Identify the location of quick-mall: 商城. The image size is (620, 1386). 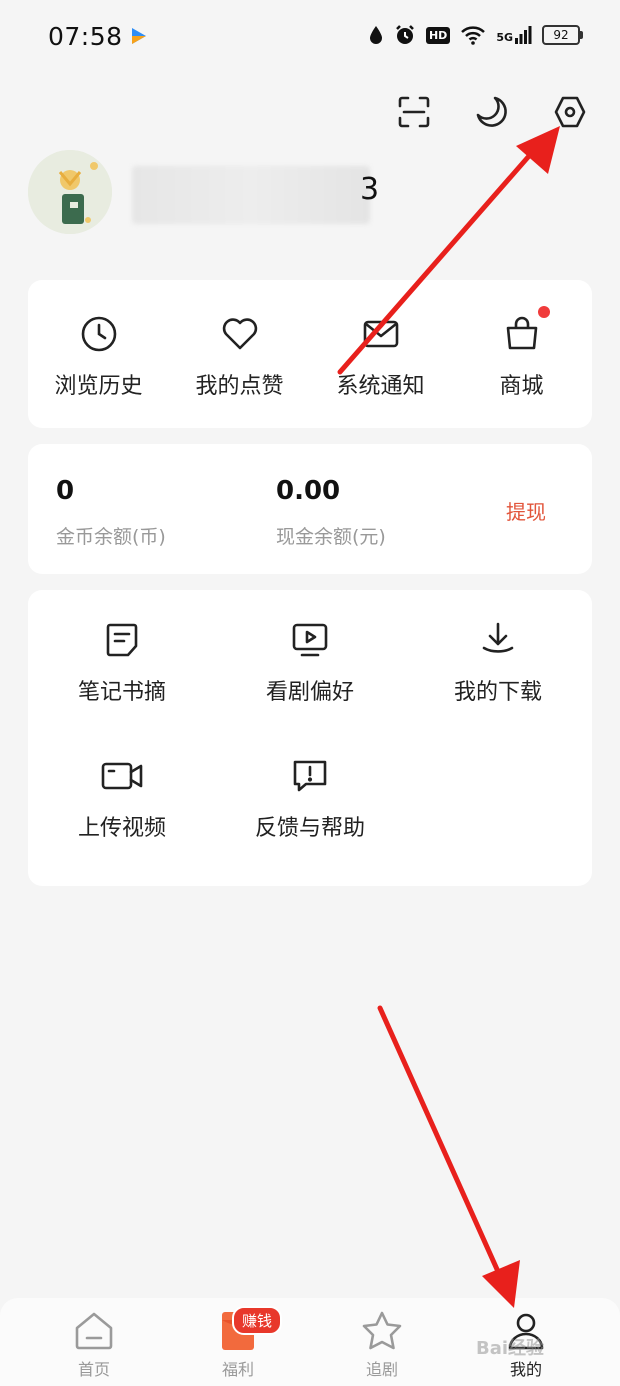
(521, 354).